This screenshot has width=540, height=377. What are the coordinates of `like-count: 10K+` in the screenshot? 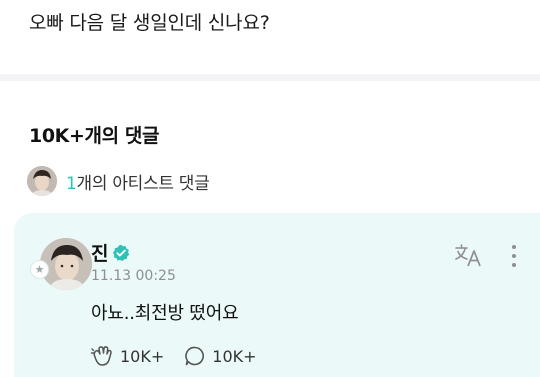 It's located at (142, 356).